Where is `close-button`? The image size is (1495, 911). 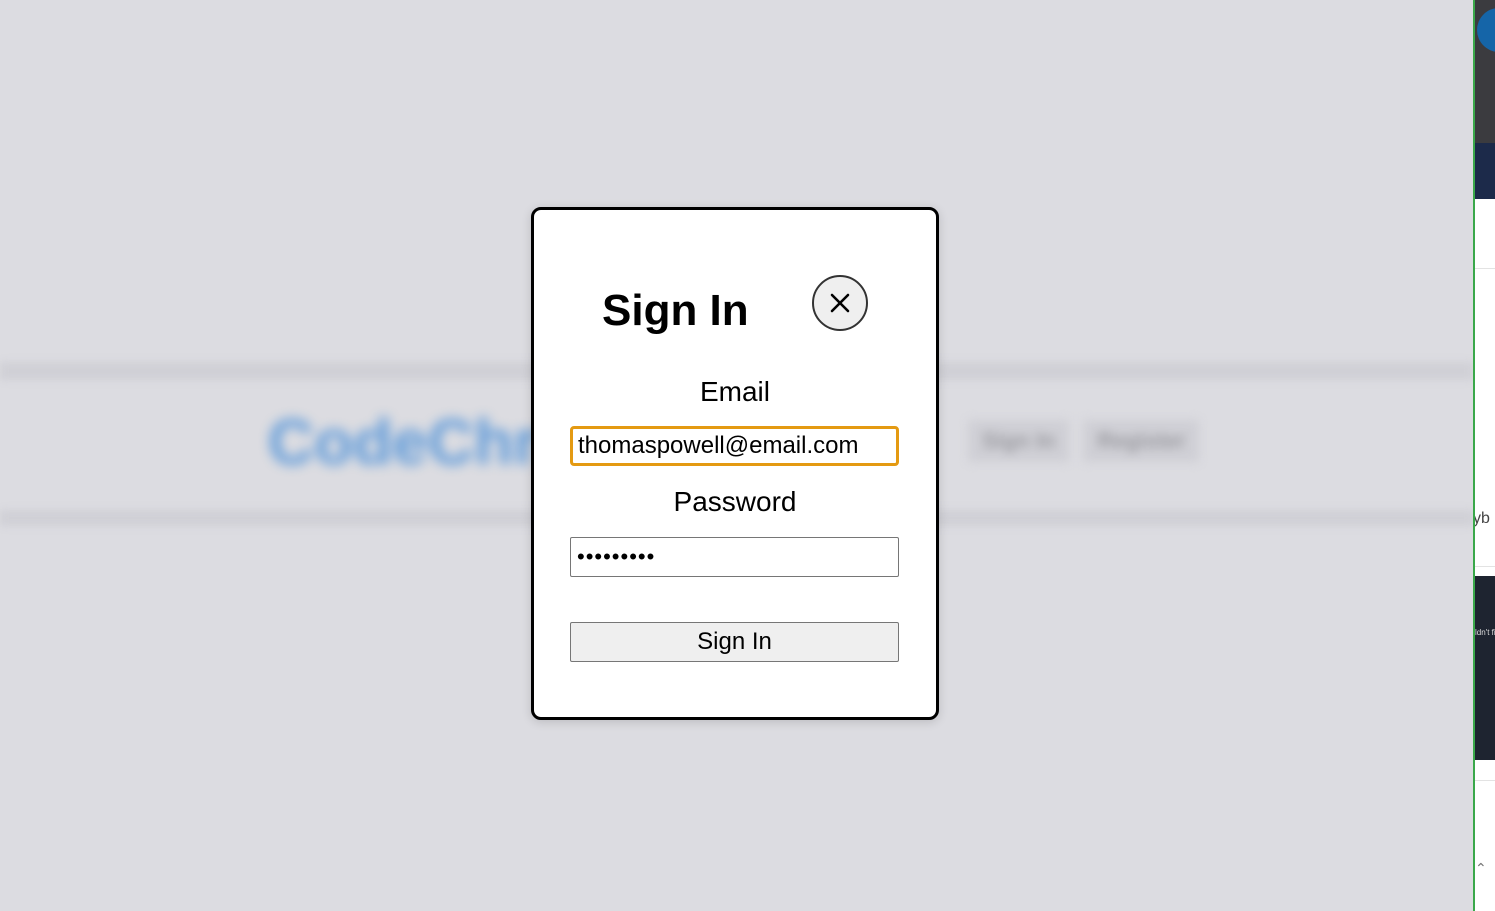
close-button is located at coordinates (840, 303).